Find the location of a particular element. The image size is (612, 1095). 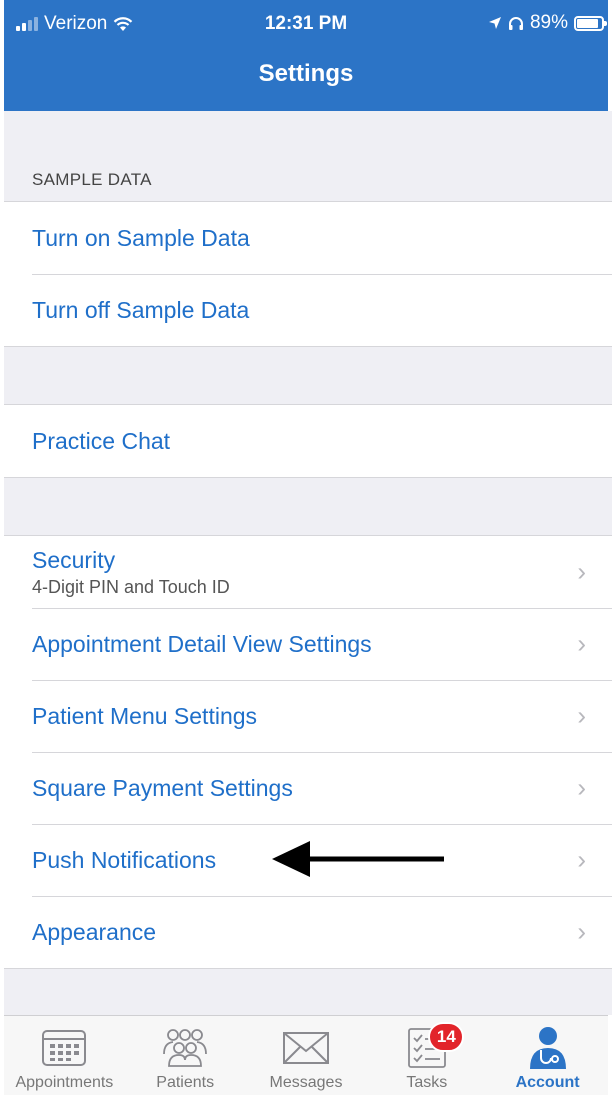

tab-account: Account is located at coordinates (547, 1055).